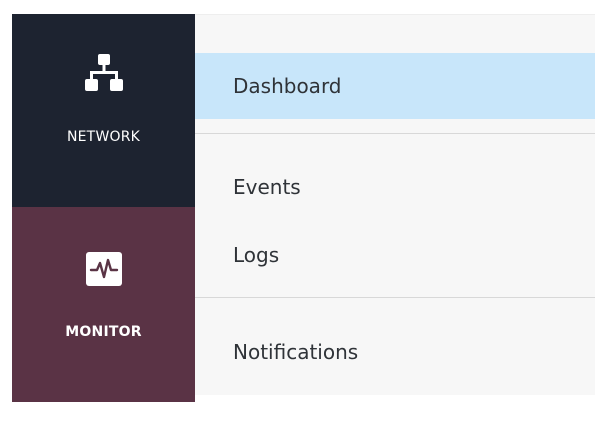 The image size is (595, 421). I want to click on menu-item-events: Events, so click(395, 187).